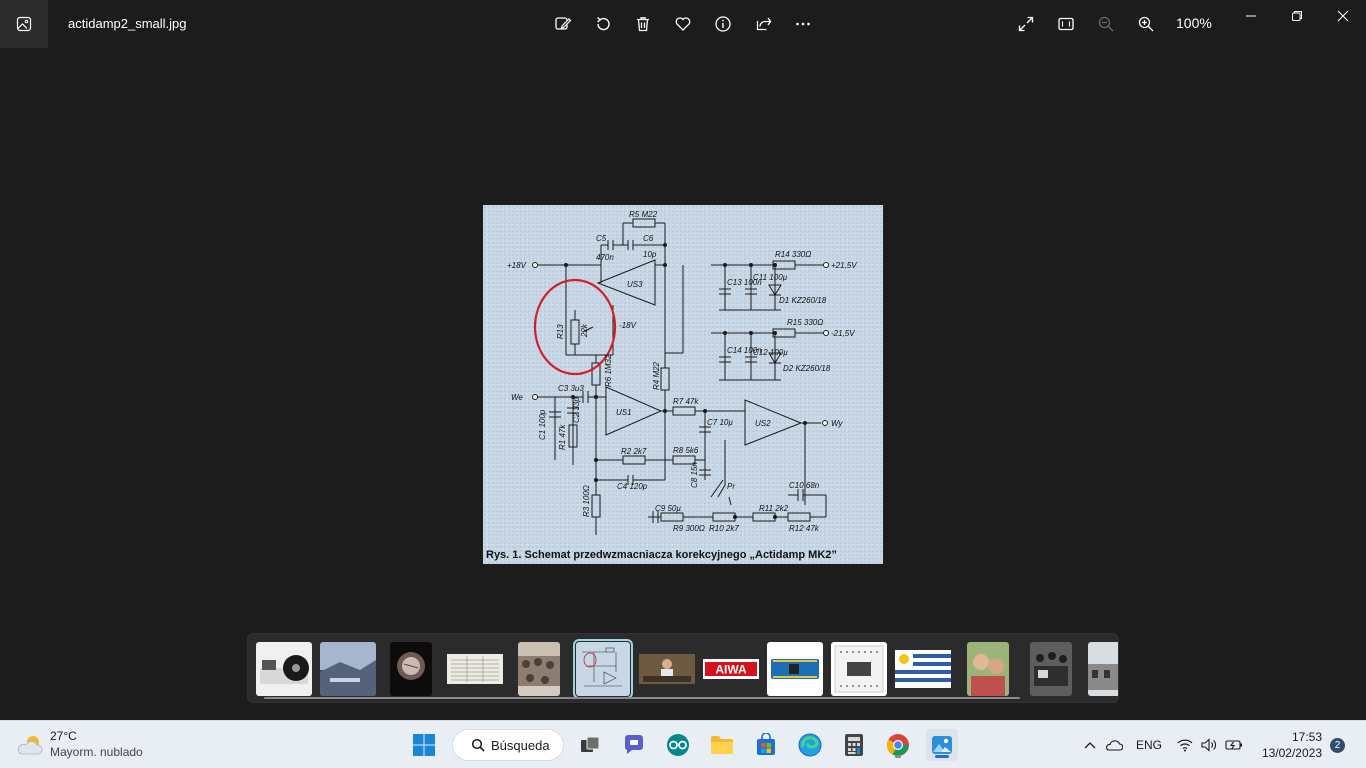  I want to click on battery-button, so click(1234, 745).